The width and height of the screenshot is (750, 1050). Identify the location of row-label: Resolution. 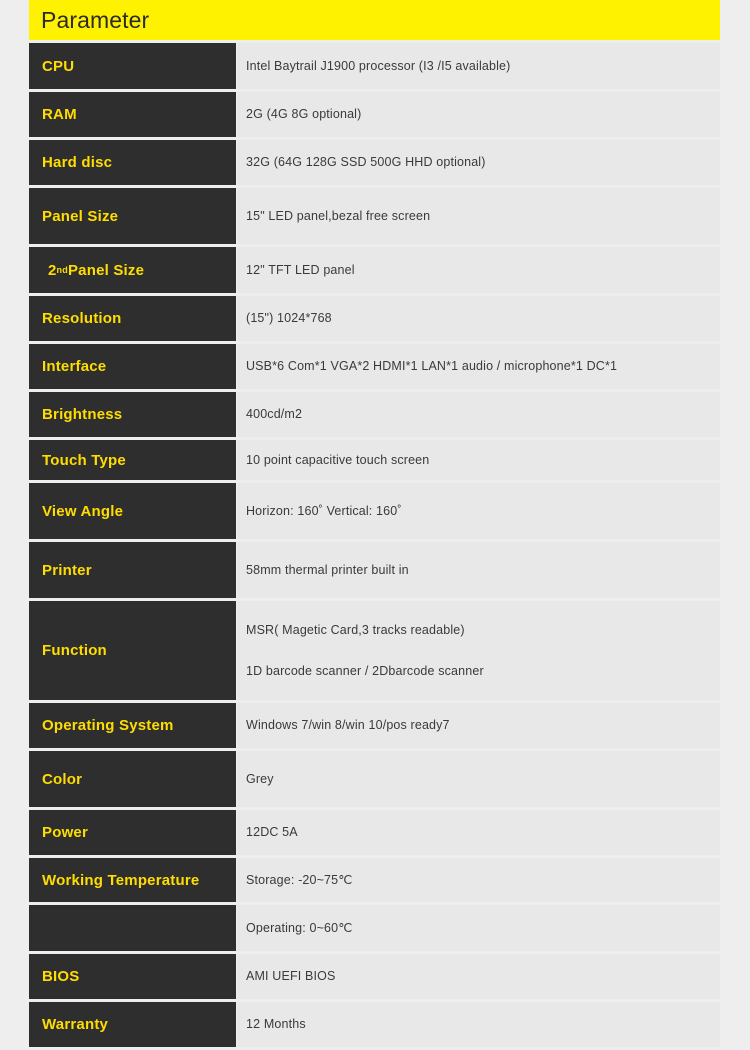
(132, 318).